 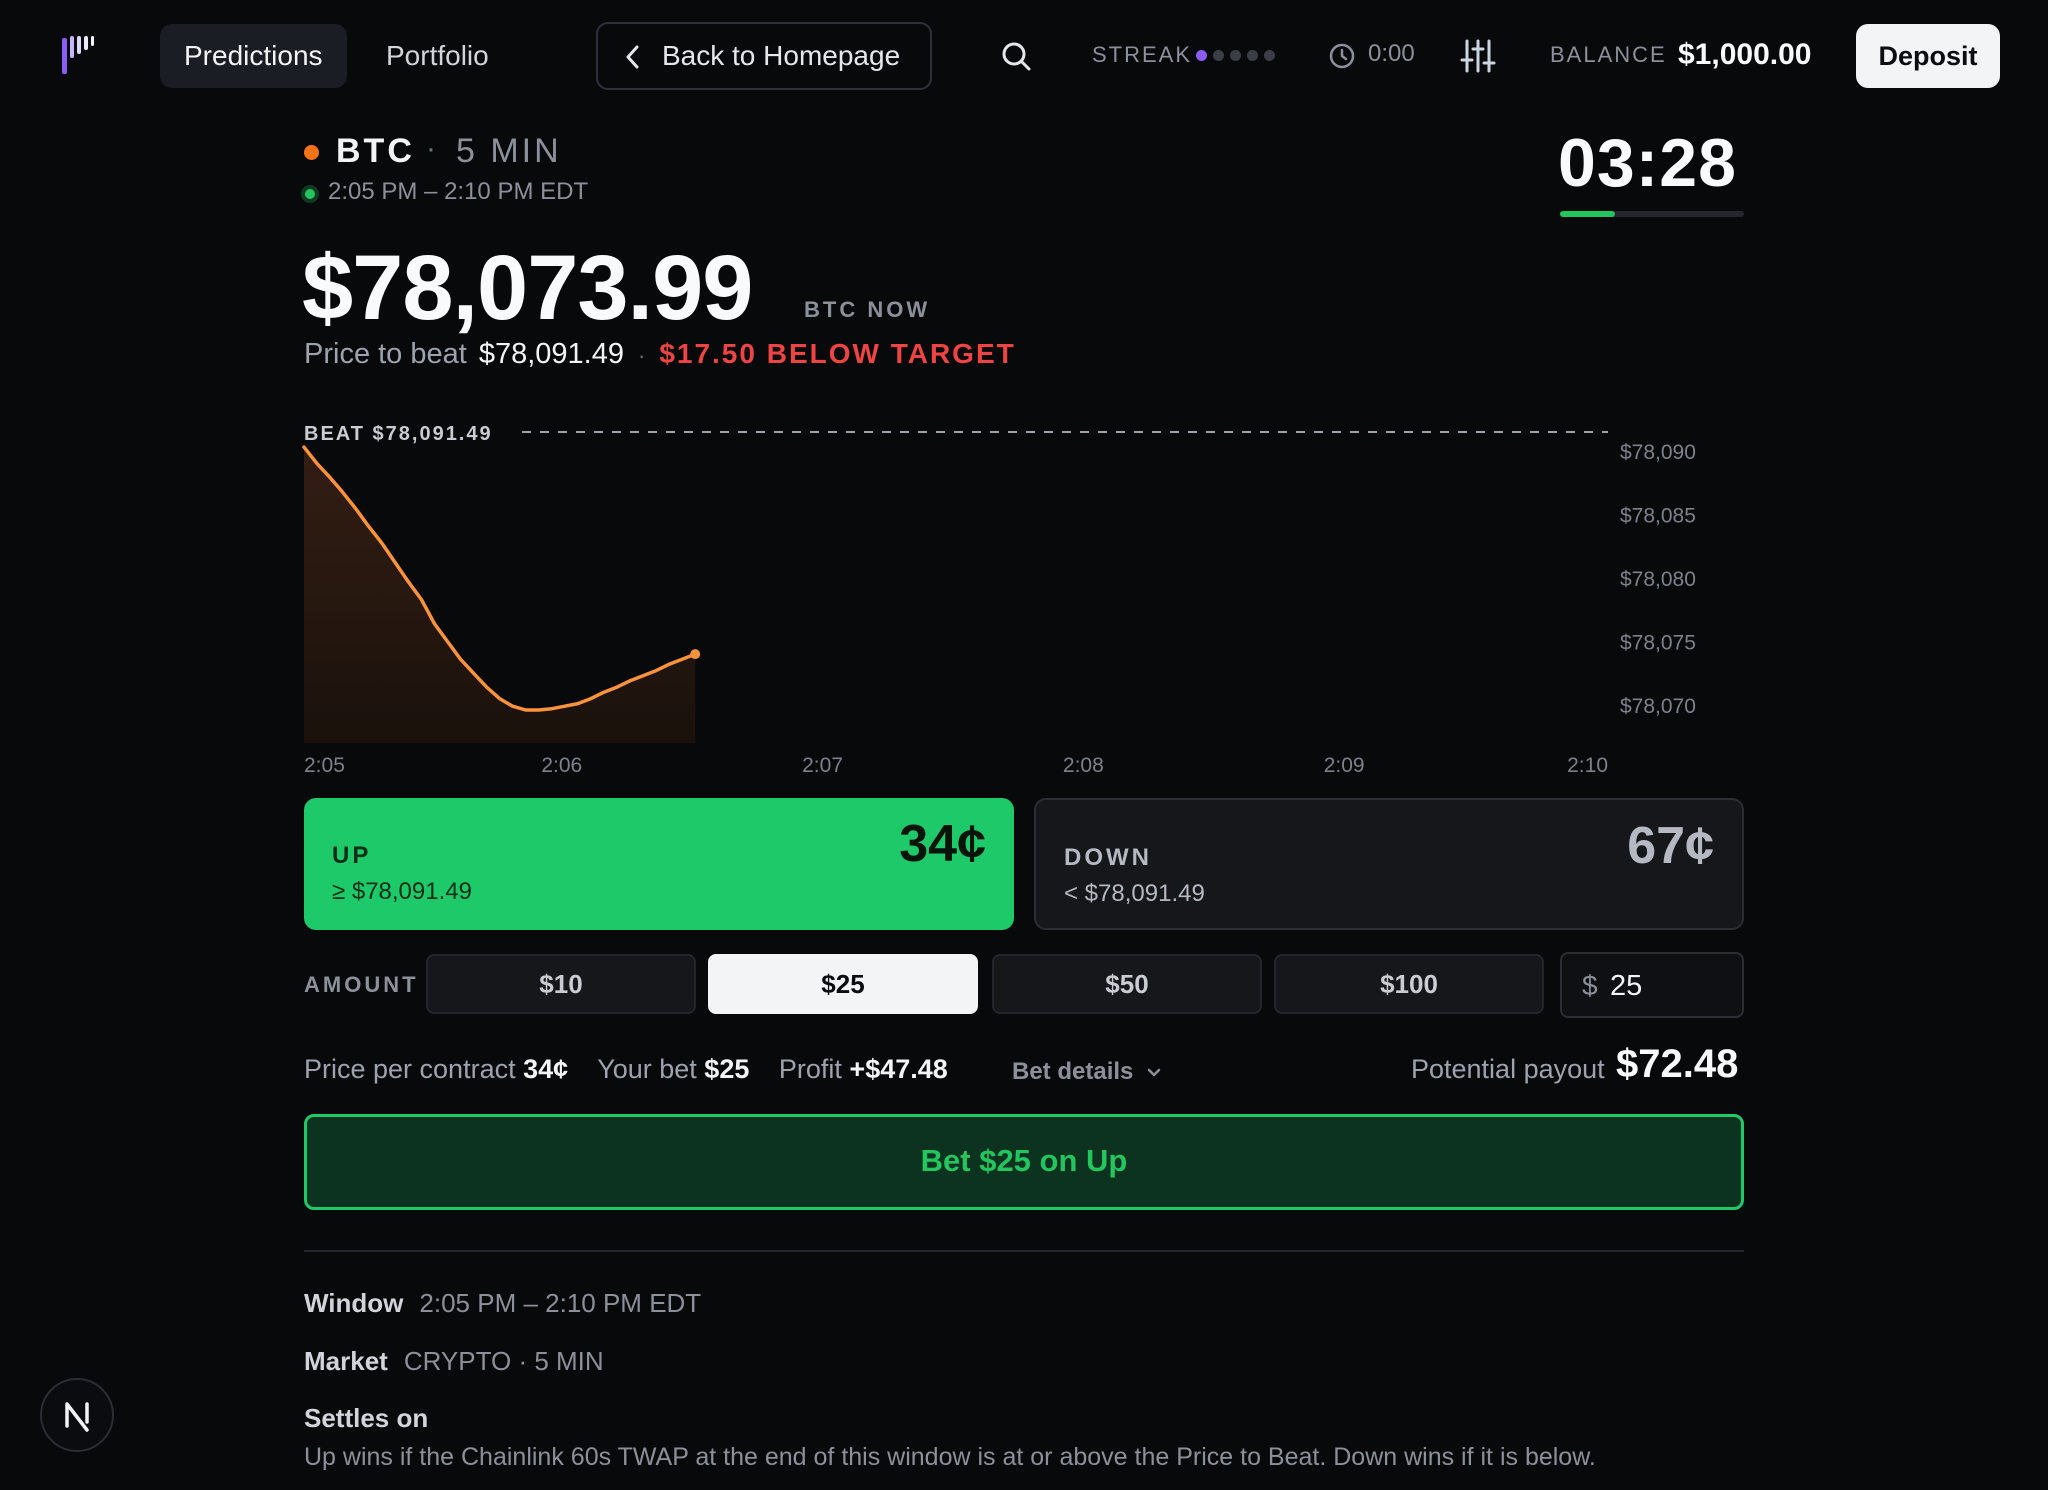 What do you see at coordinates (458, 191) in the screenshot?
I see `market-window: 2:05 PM – 2:10 PM EDT` at bounding box center [458, 191].